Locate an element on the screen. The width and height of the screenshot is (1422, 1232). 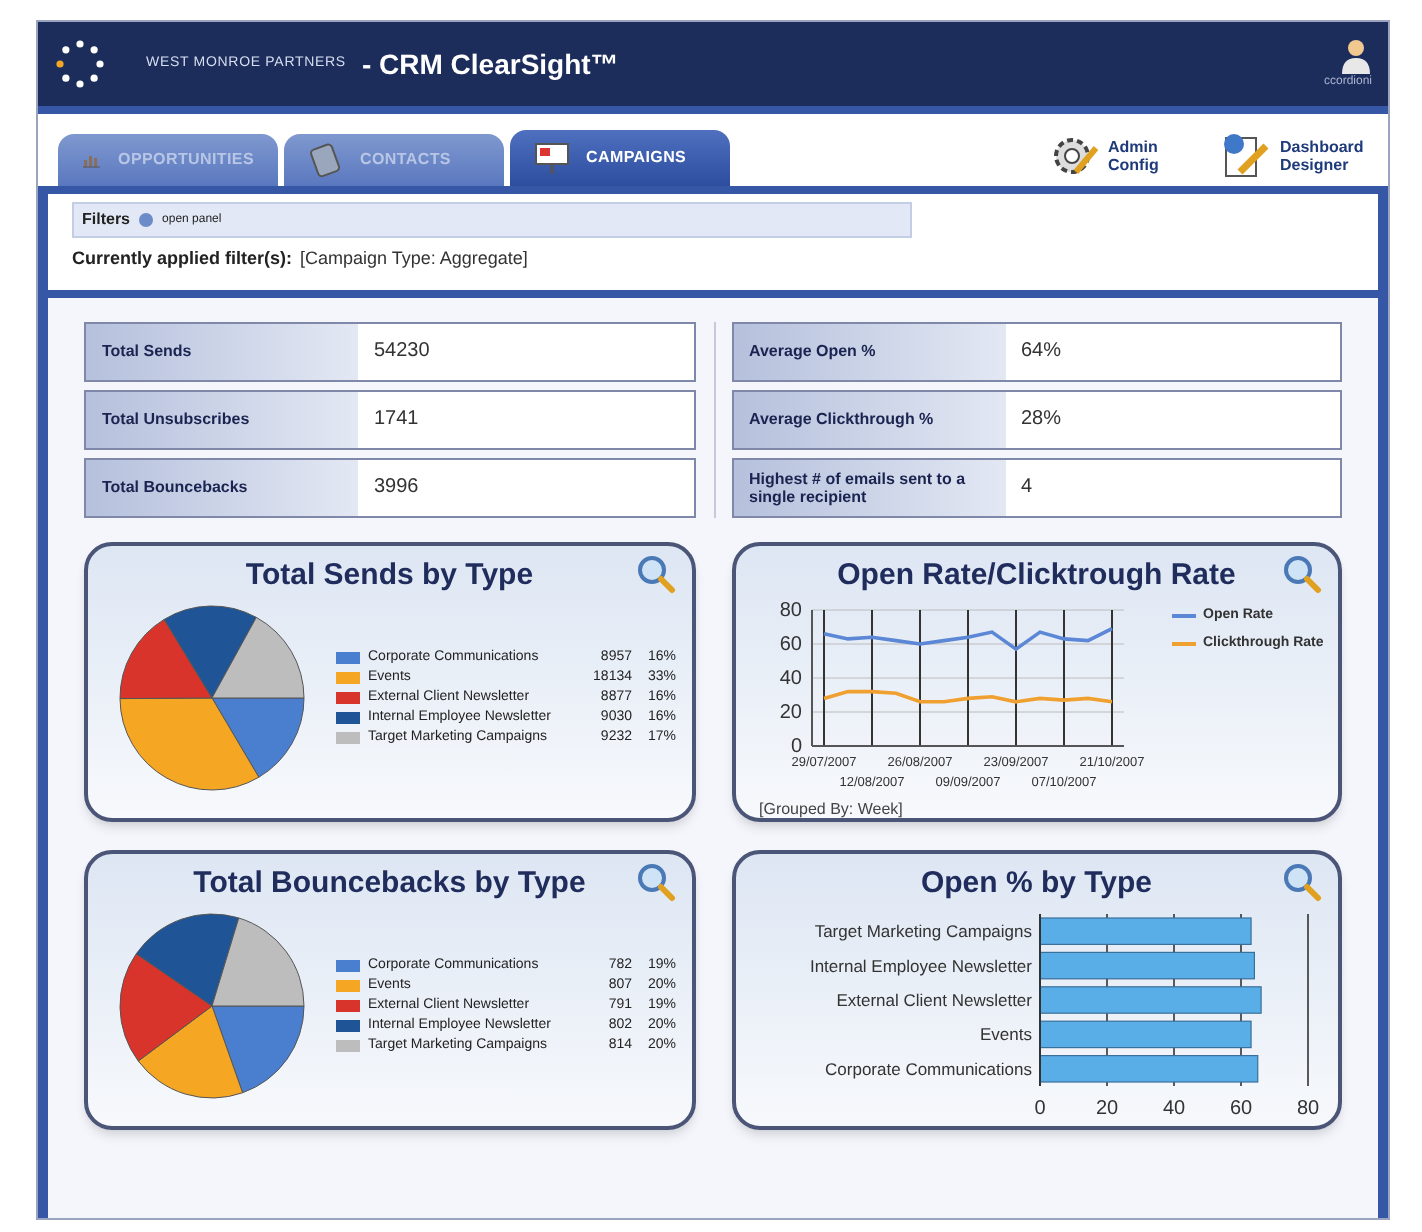
stat-value: 64% is located at coordinates (1041, 352).